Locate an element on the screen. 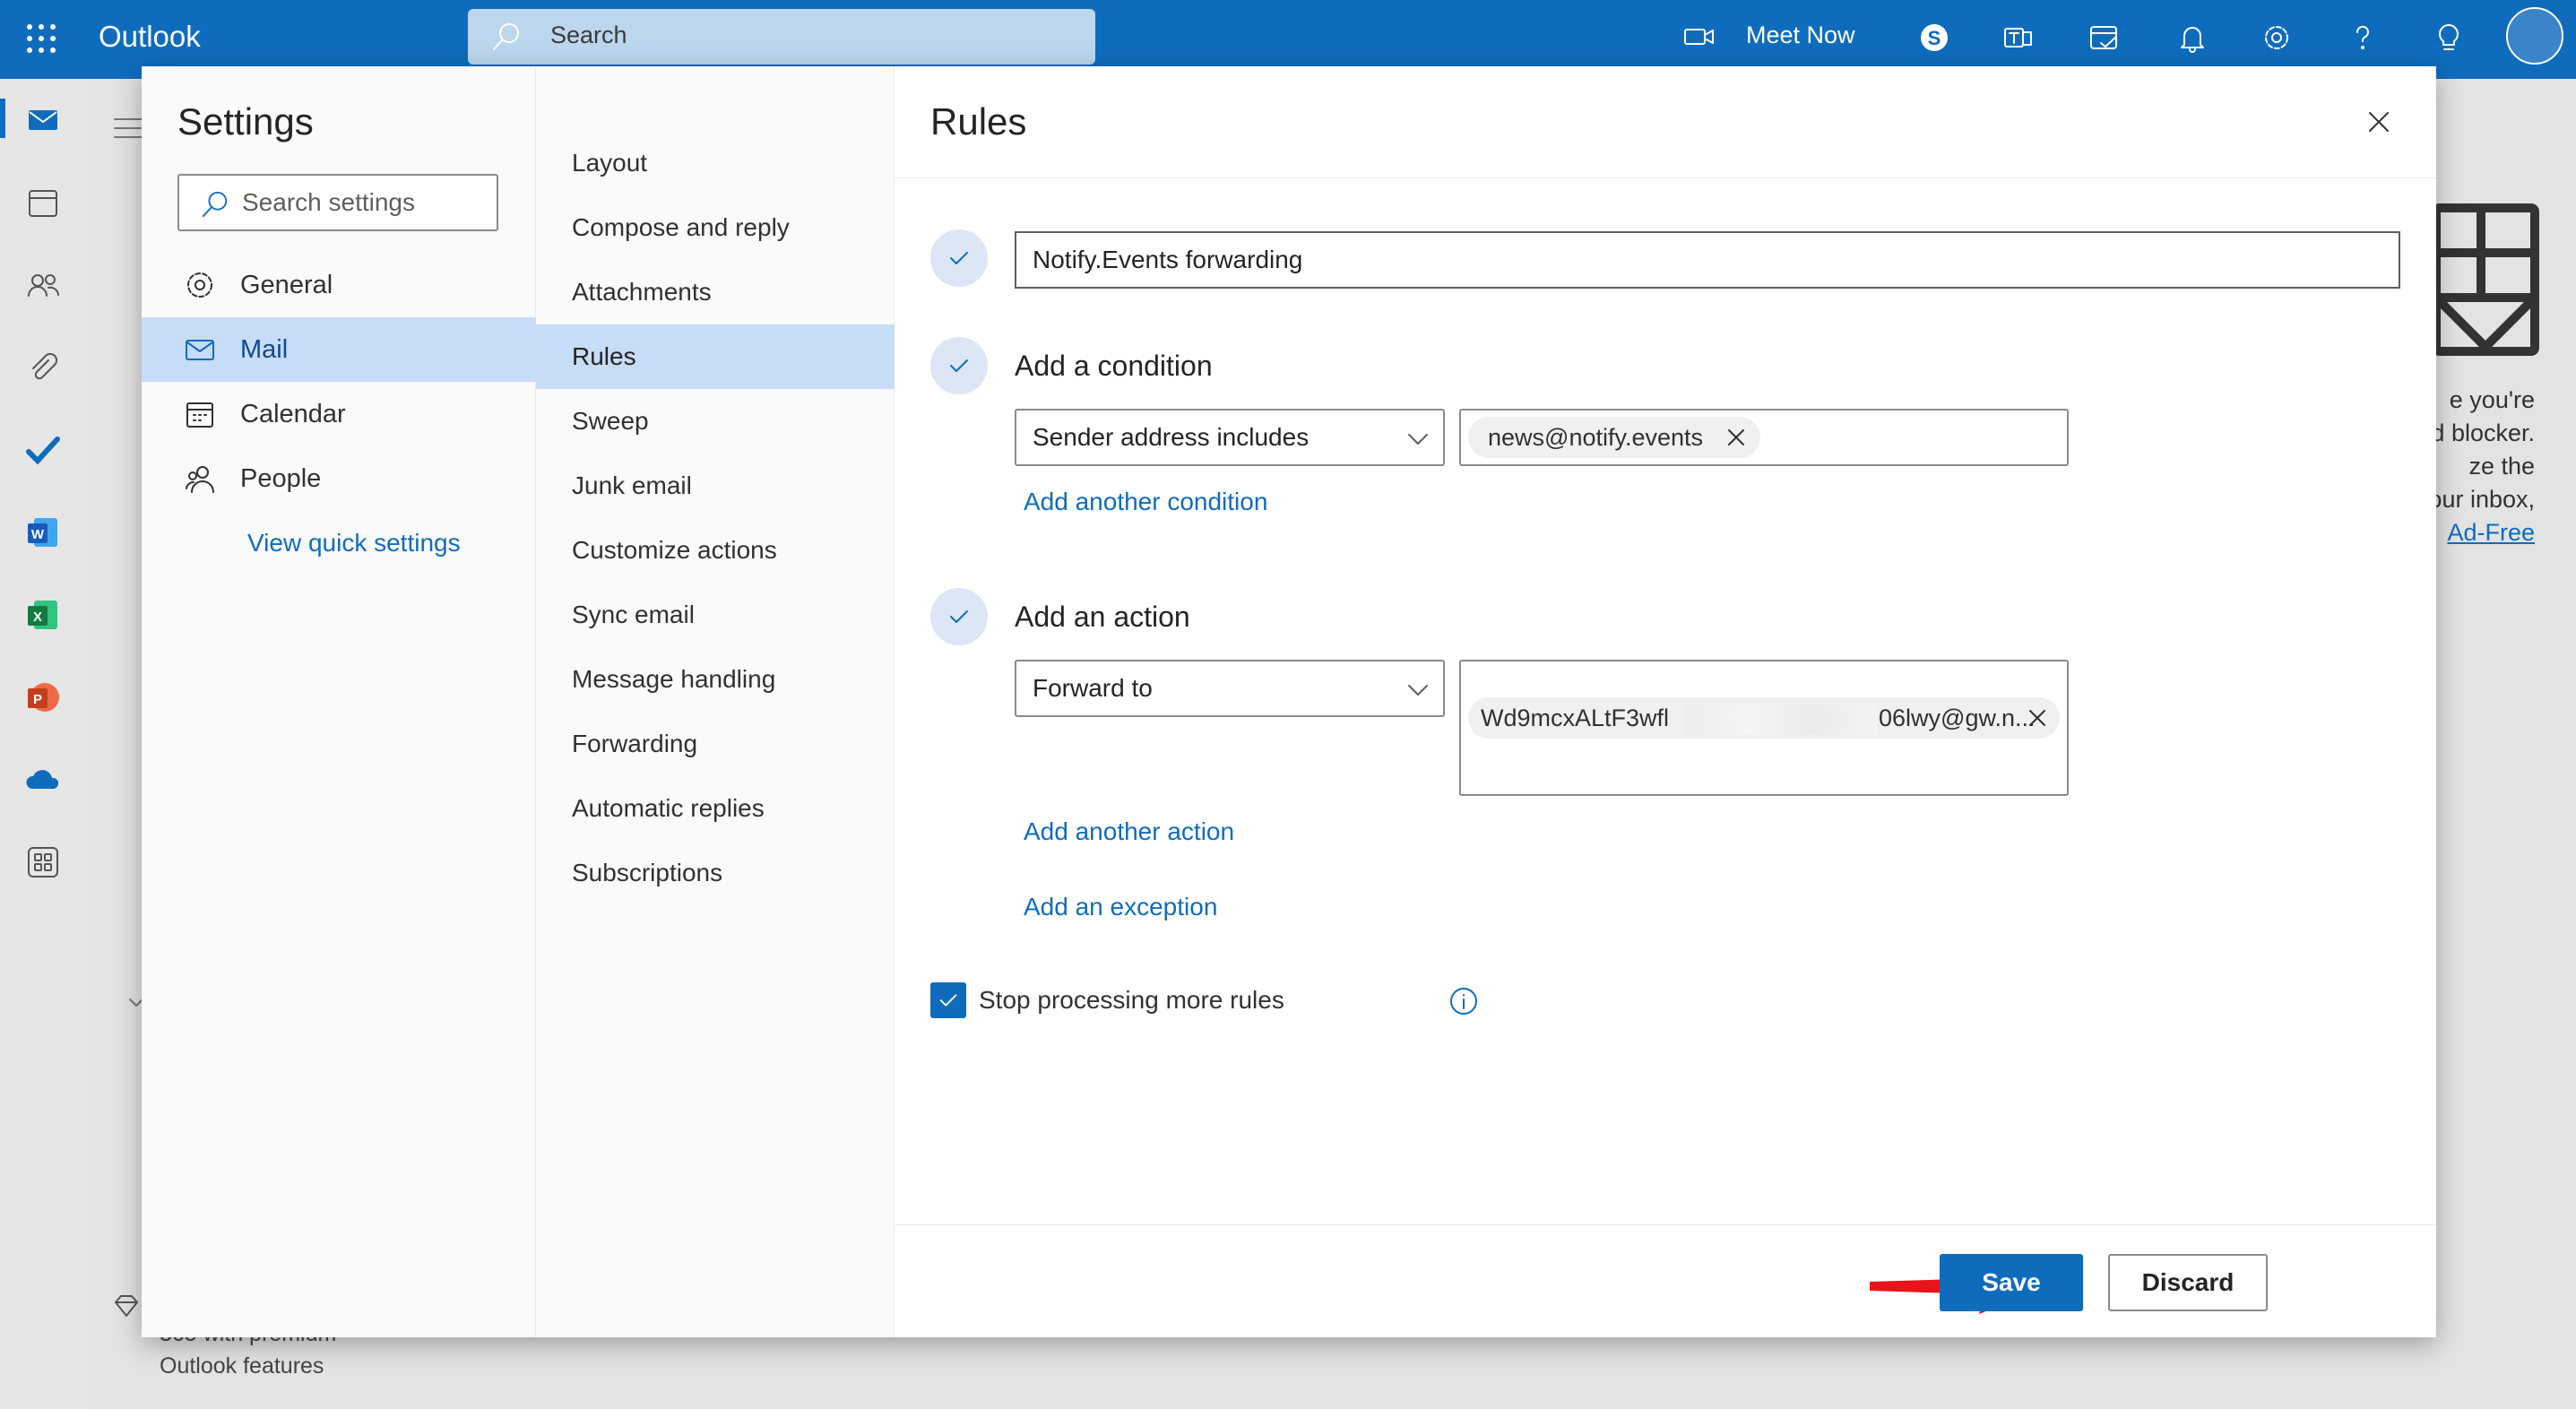 The height and width of the screenshot is (1409, 2576). info-icon is located at coordinates (1463, 1001).